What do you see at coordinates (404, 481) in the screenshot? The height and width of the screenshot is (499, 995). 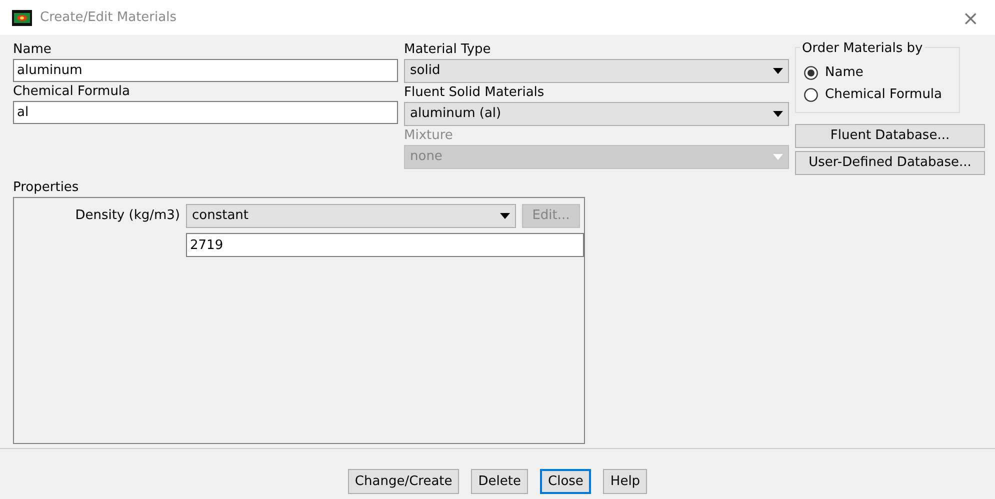 I see `dialog-button: Change/Create` at bounding box center [404, 481].